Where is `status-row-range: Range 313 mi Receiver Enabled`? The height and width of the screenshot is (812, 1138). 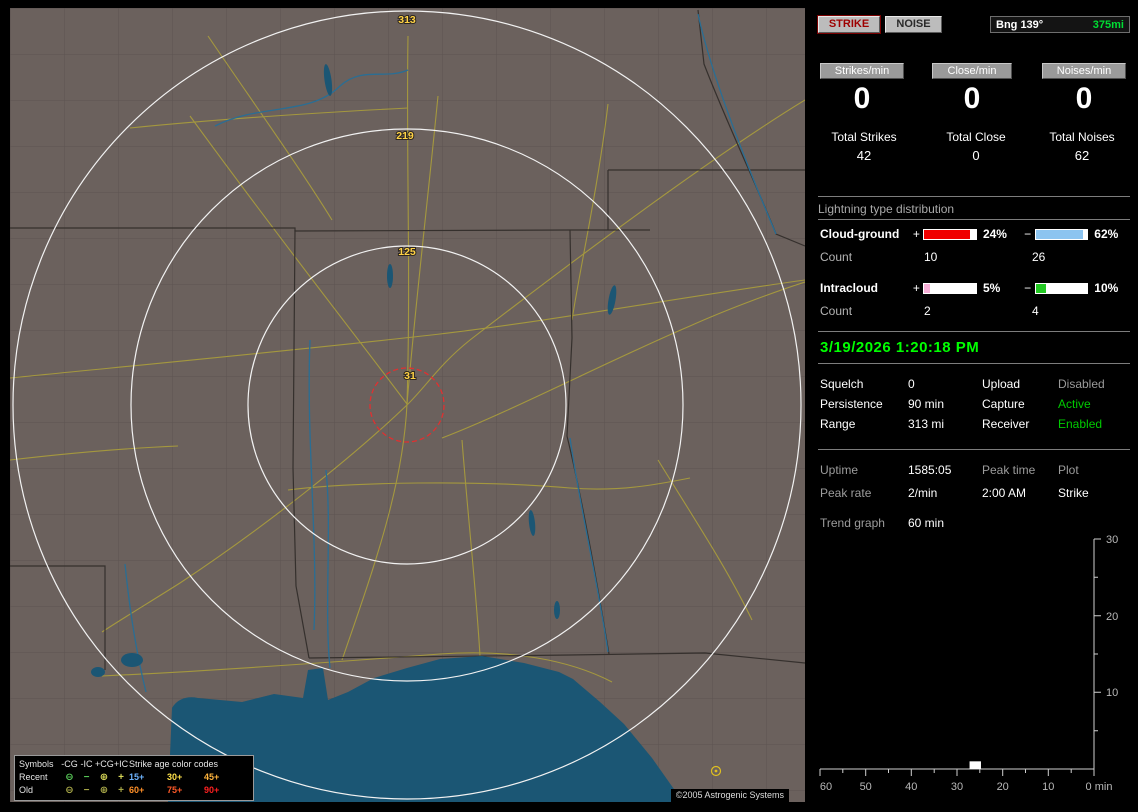 status-row-range: Range 313 mi Receiver Enabled is located at coordinates (974, 425).